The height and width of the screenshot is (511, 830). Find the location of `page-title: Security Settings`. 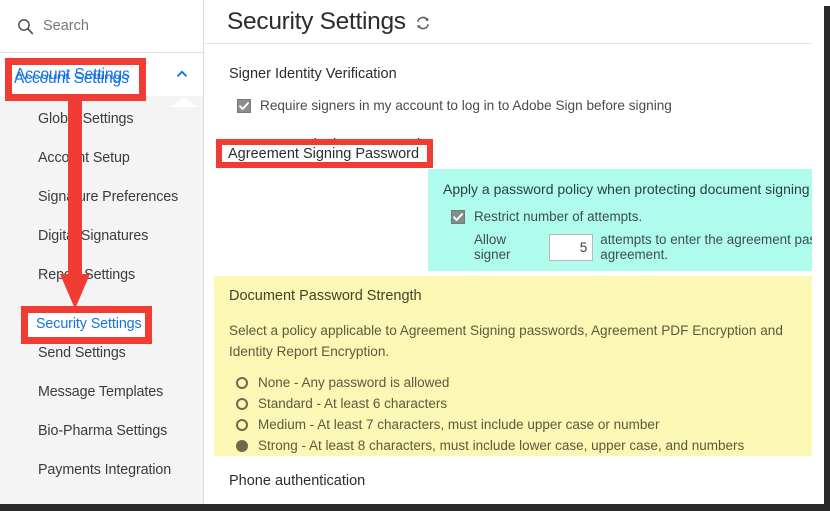

page-title: Security Settings is located at coordinates (316, 21).